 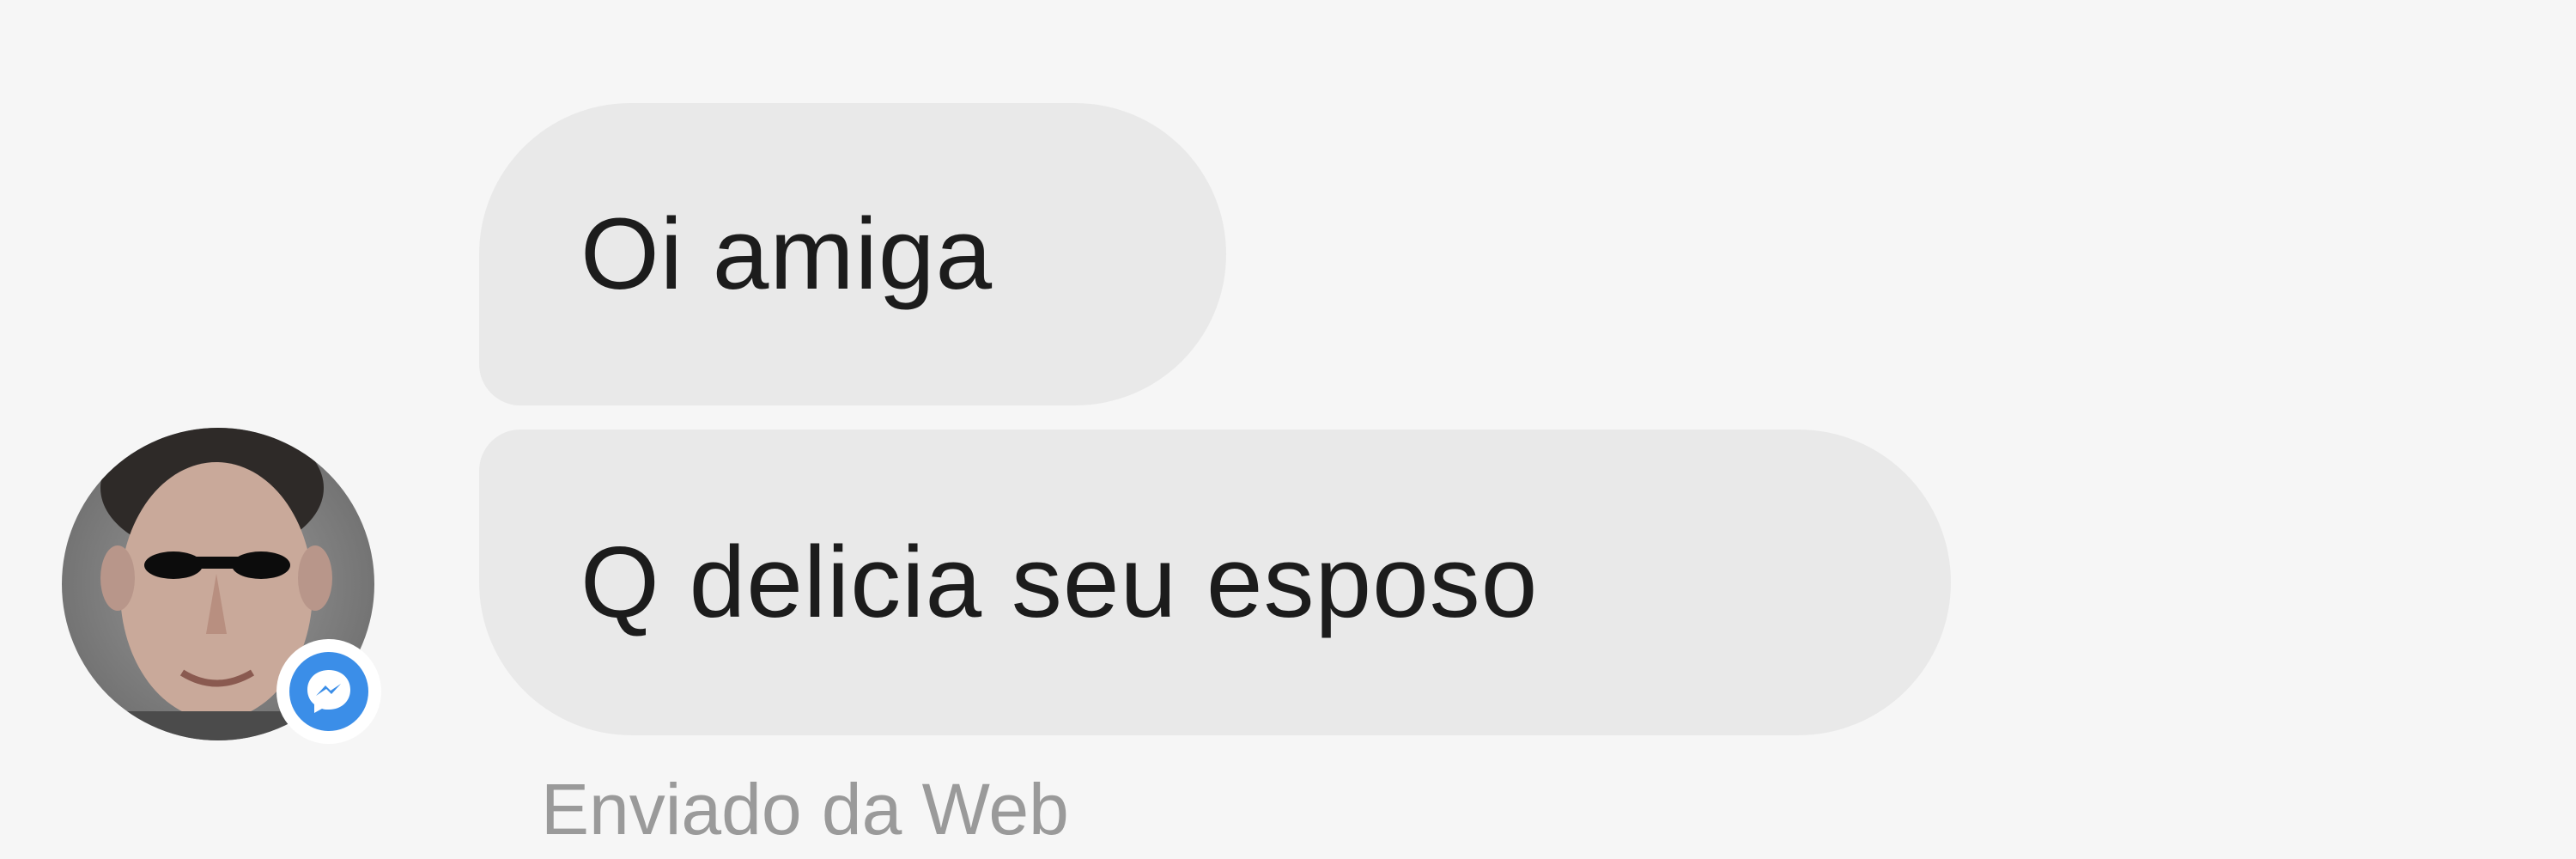 I want to click on message-text: Q delicia seu esposo, so click(x=1060, y=582).